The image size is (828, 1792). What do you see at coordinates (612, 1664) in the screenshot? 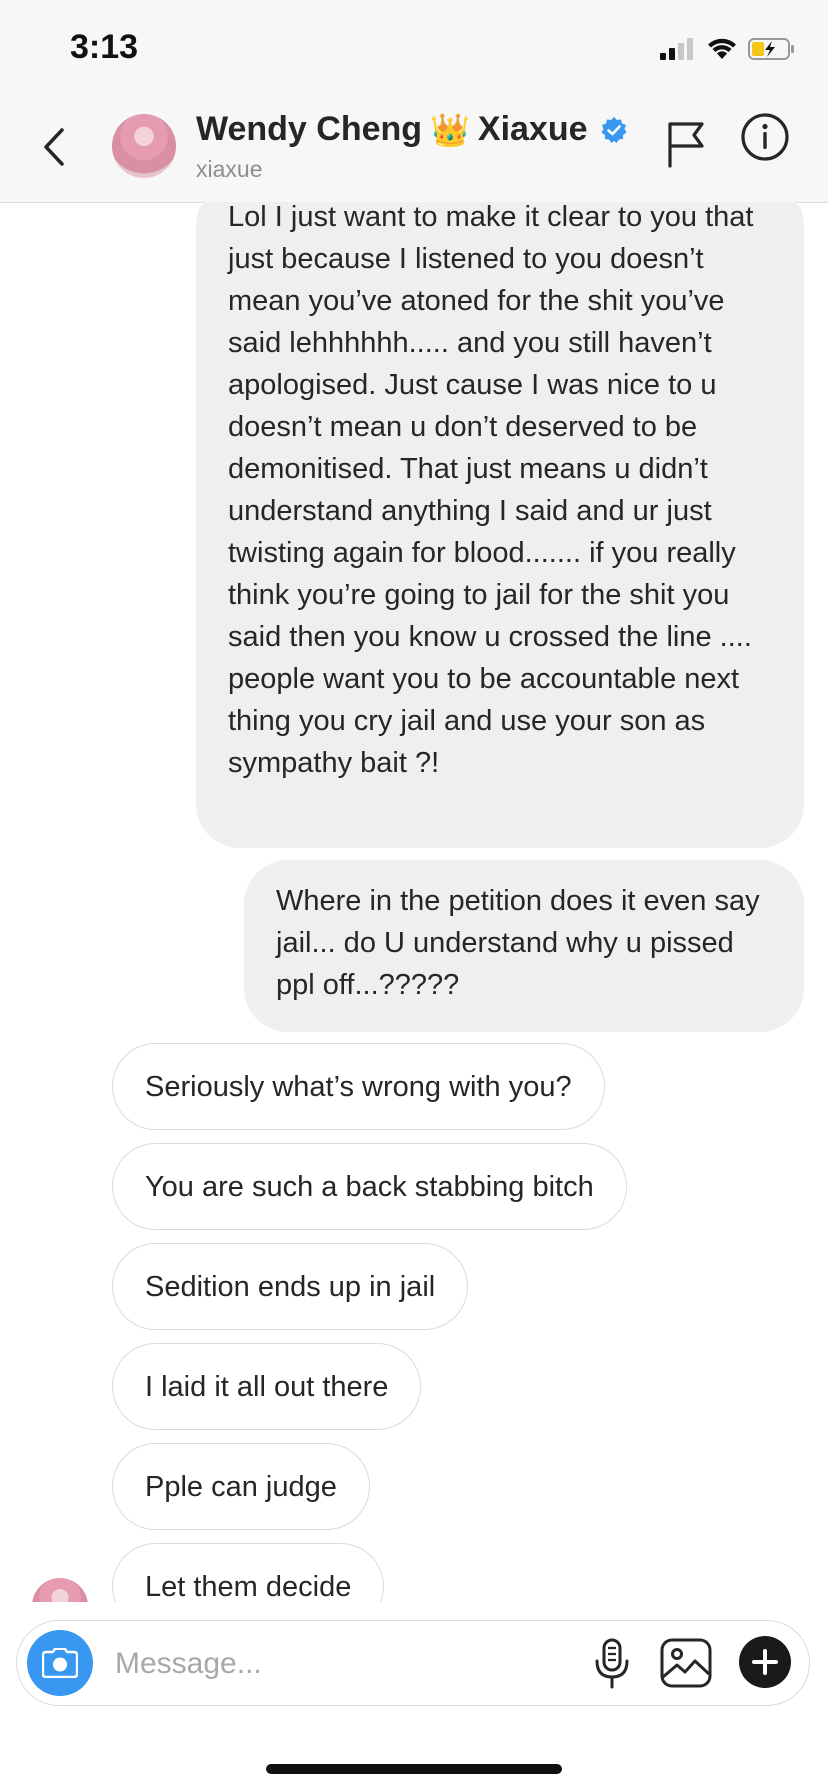
I see `microphone-icon` at bounding box center [612, 1664].